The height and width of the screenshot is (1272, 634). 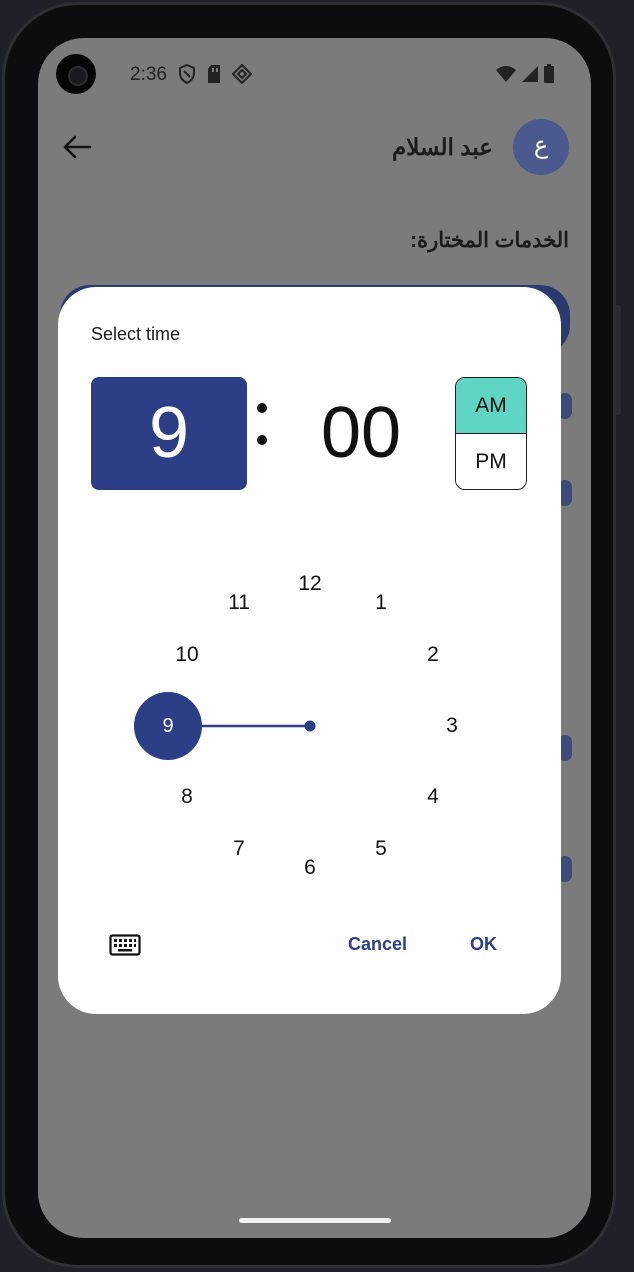 I want to click on am-toggle: AM, so click(x=491, y=406).